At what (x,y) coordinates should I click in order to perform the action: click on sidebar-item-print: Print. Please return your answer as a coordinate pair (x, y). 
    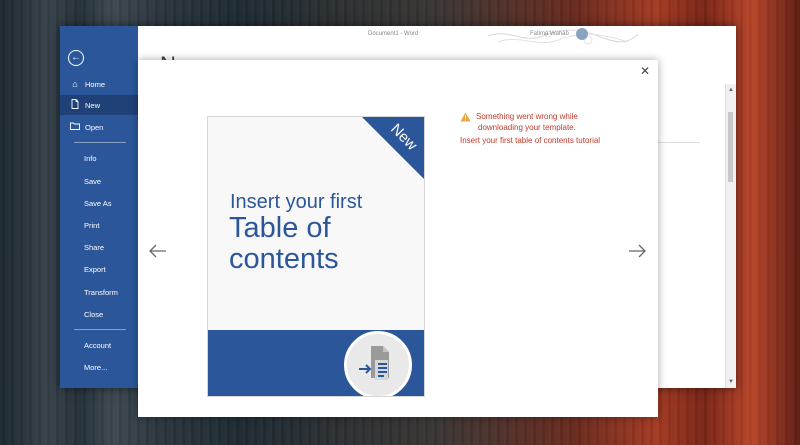
    Looking at the image, I should click on (99, 225).